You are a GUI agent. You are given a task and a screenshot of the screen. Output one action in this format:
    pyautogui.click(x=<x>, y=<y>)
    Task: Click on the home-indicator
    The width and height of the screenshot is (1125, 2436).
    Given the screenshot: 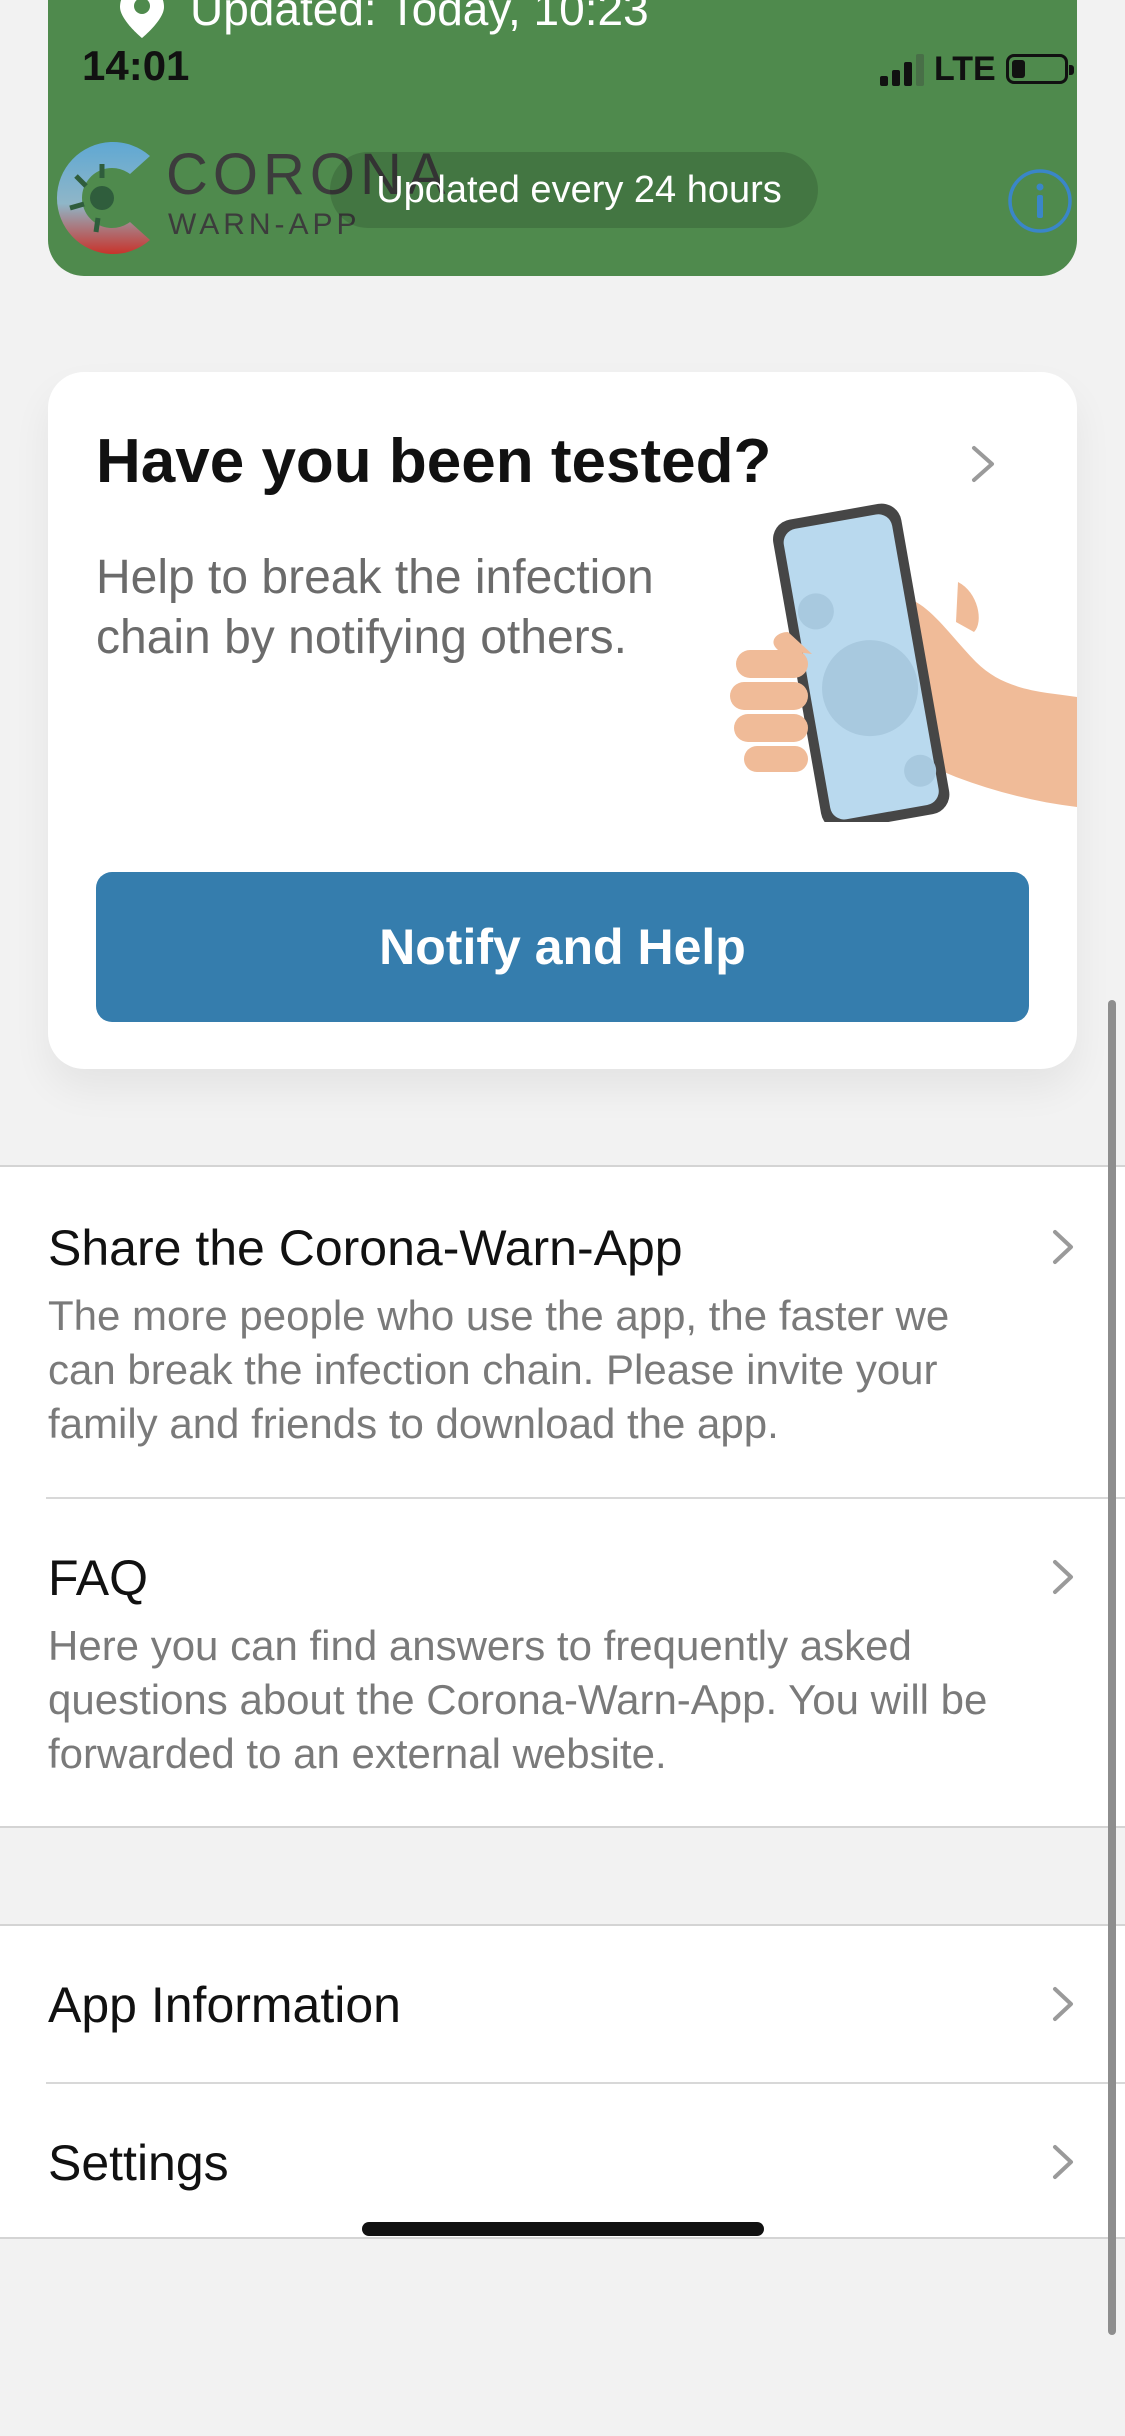 What is the action you would take?
    pyautogui.click(x=563, y=2229)
    